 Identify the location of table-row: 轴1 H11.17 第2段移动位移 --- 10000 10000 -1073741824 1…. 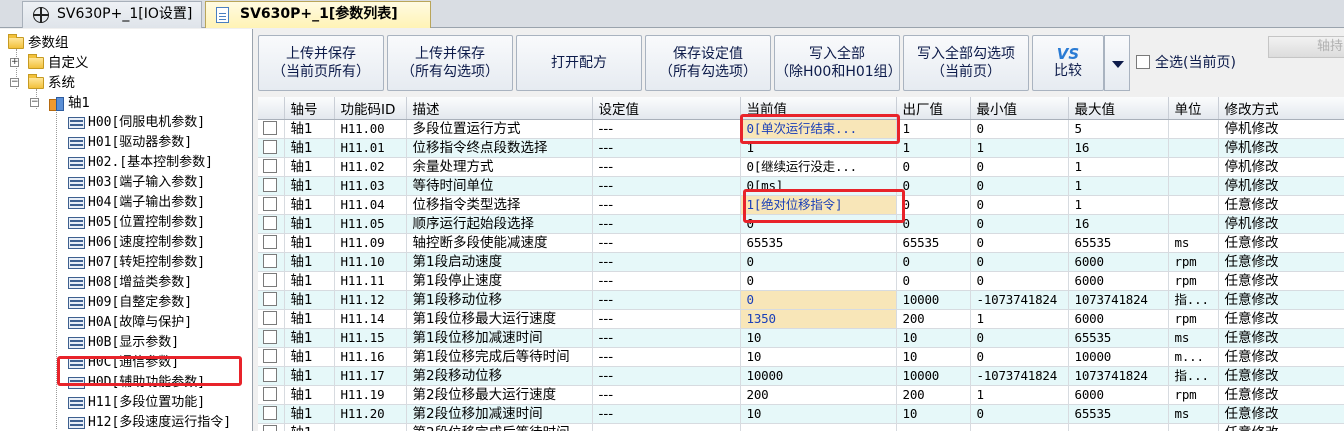
(801, 376).